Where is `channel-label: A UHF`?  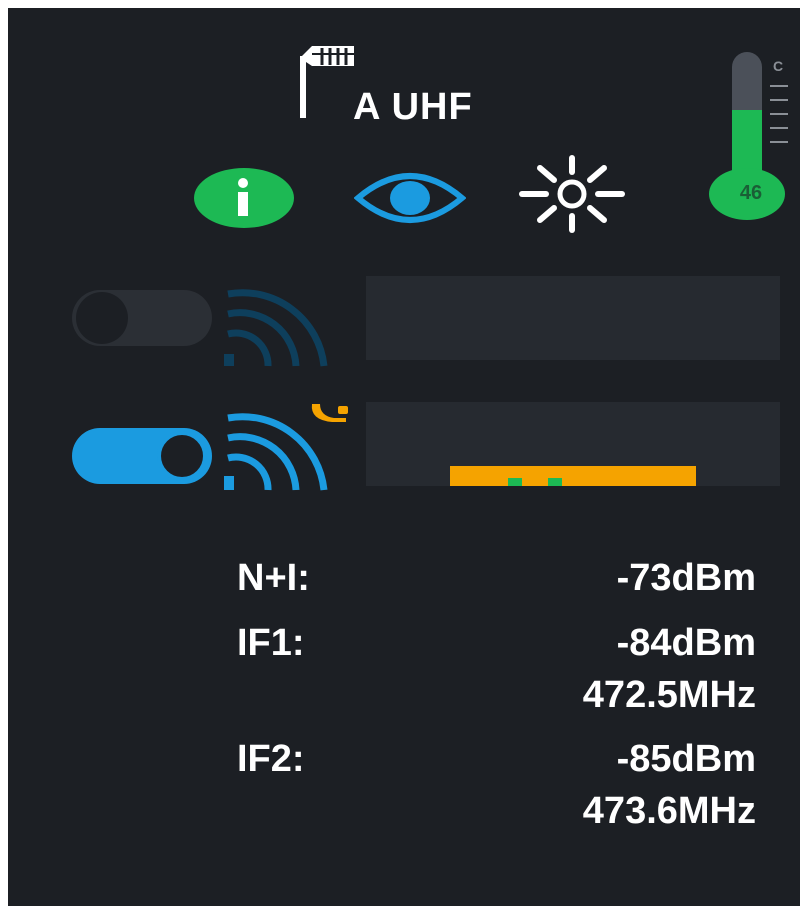
channel-label: A UHF is located at coordinates (413, 107).